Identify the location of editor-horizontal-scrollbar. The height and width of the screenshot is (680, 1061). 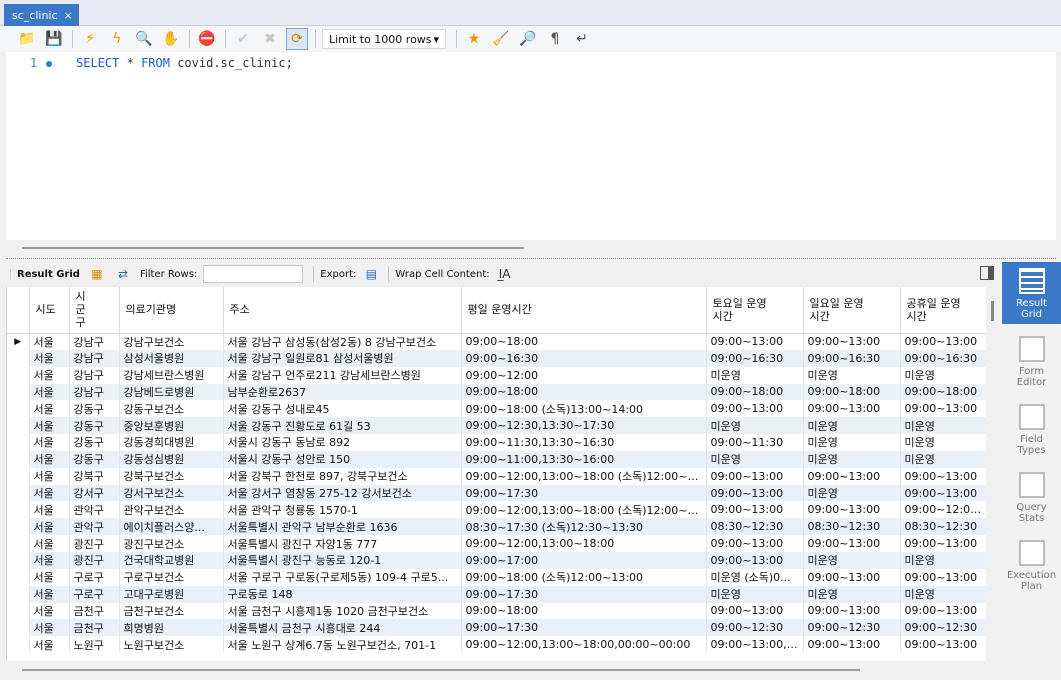
(531, 247).